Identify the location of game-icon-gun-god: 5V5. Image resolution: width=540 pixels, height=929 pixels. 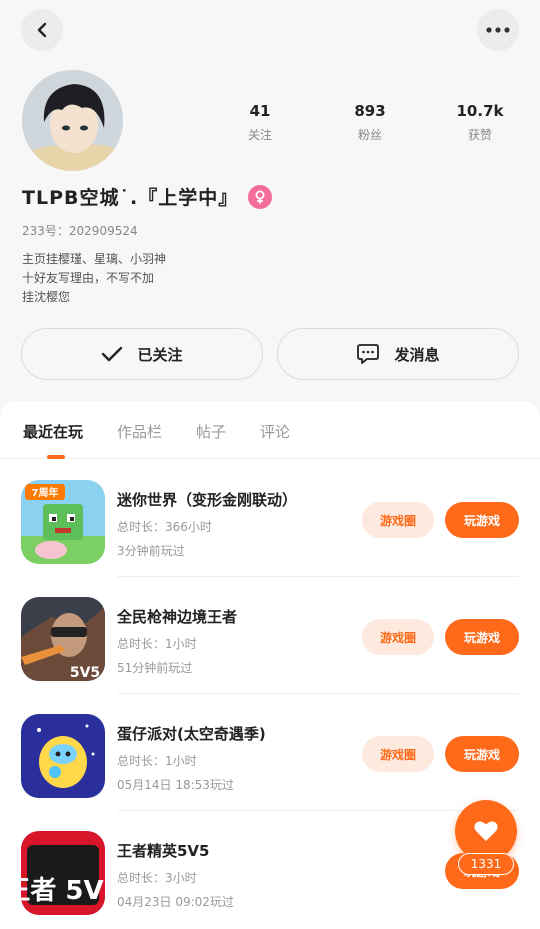
(63, 639).